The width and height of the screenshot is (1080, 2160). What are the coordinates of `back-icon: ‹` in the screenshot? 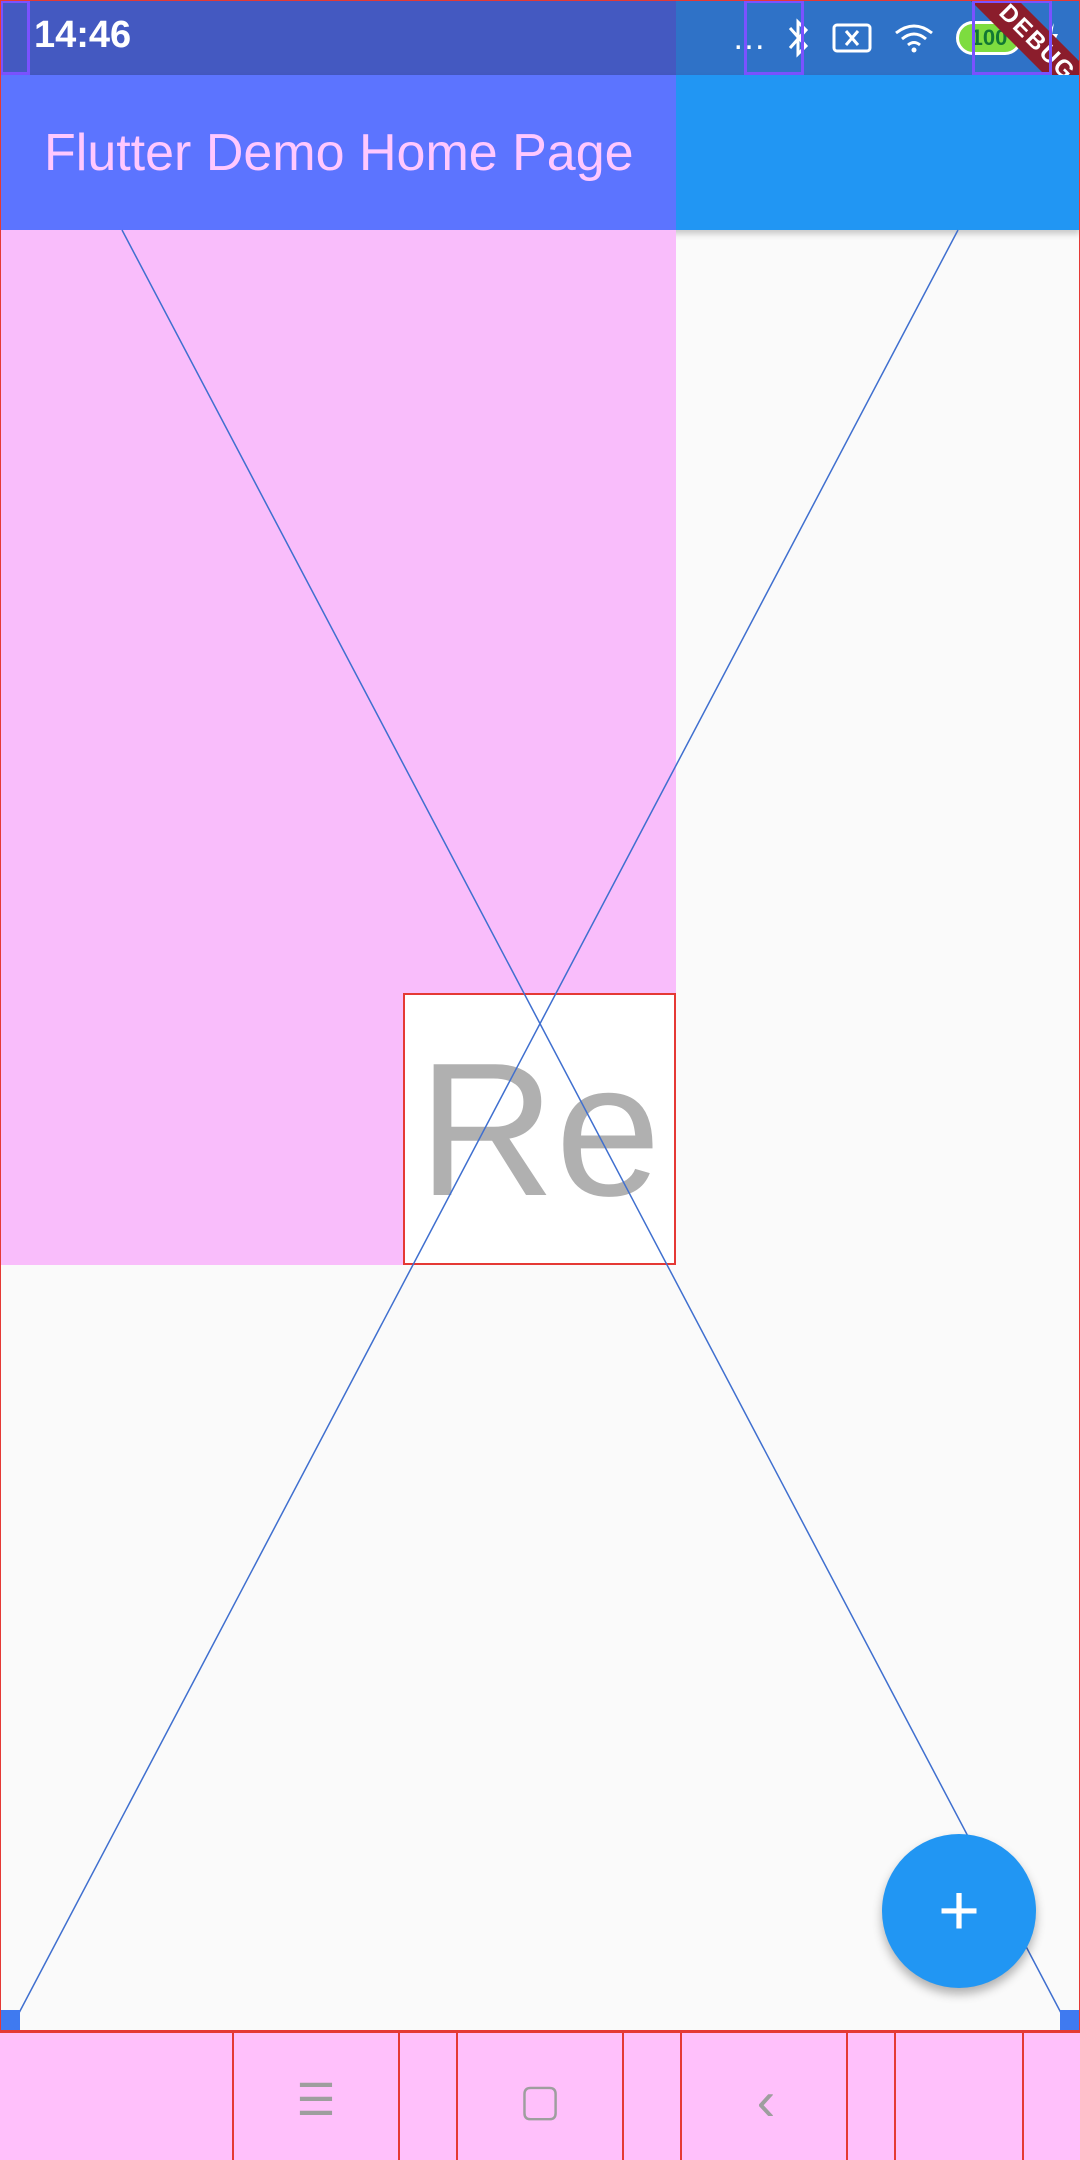 It's located at (766, 2100).